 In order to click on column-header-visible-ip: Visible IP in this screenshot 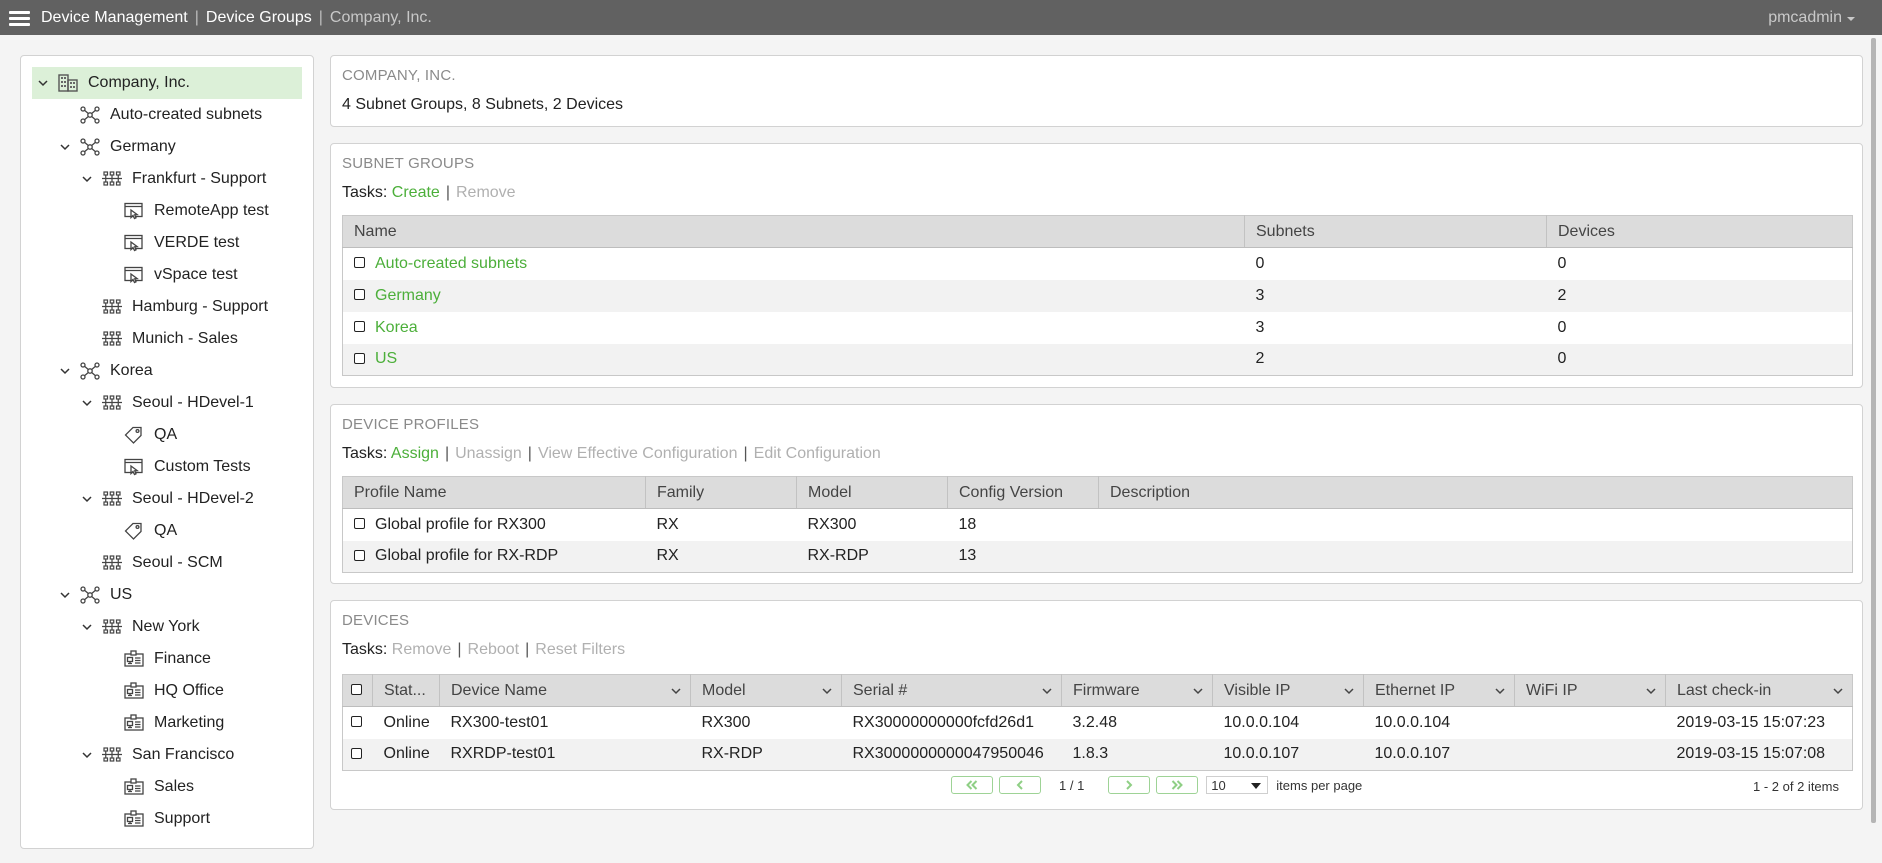, I will do `click(1288, 690)`.